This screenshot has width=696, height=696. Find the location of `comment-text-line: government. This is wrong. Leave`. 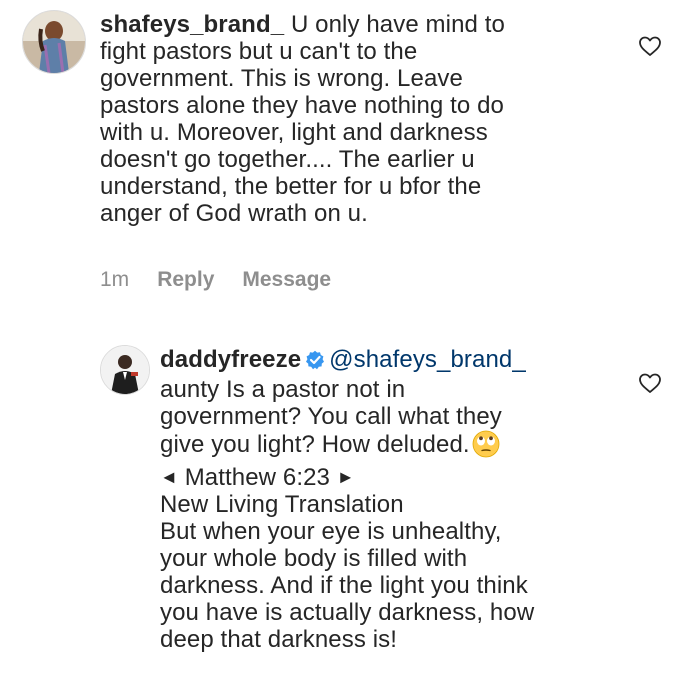

comment-text-line: government. This is wrong. Leave is located at coordinates (281, 78).